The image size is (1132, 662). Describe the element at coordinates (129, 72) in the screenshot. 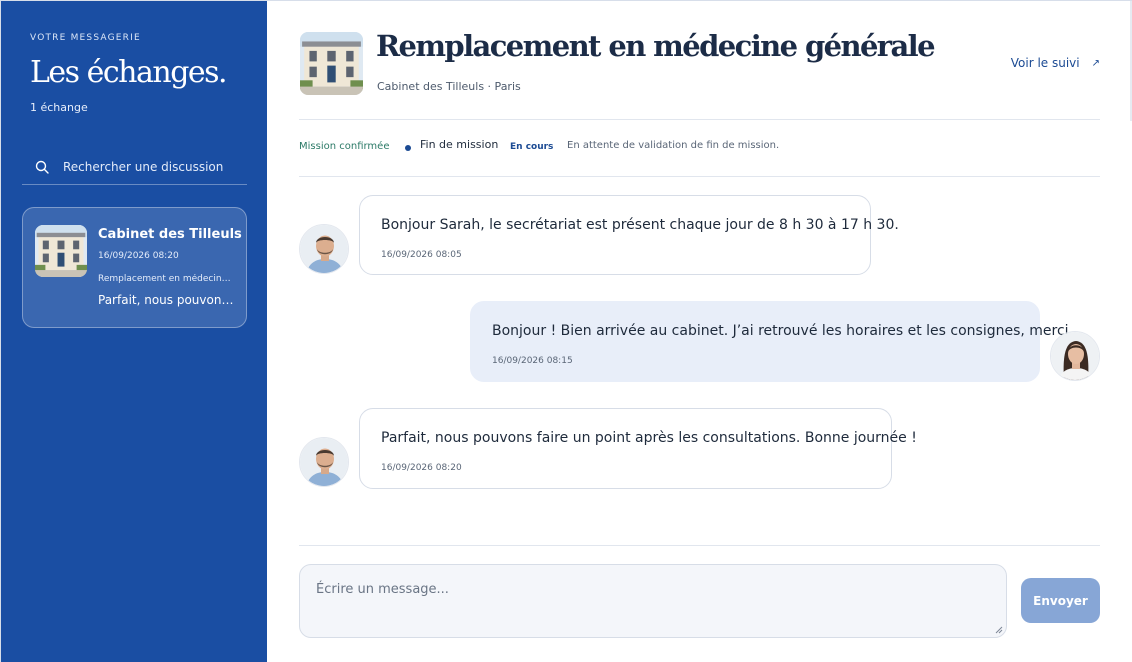

I see `sidebar-title: Les échanges.` at that location.